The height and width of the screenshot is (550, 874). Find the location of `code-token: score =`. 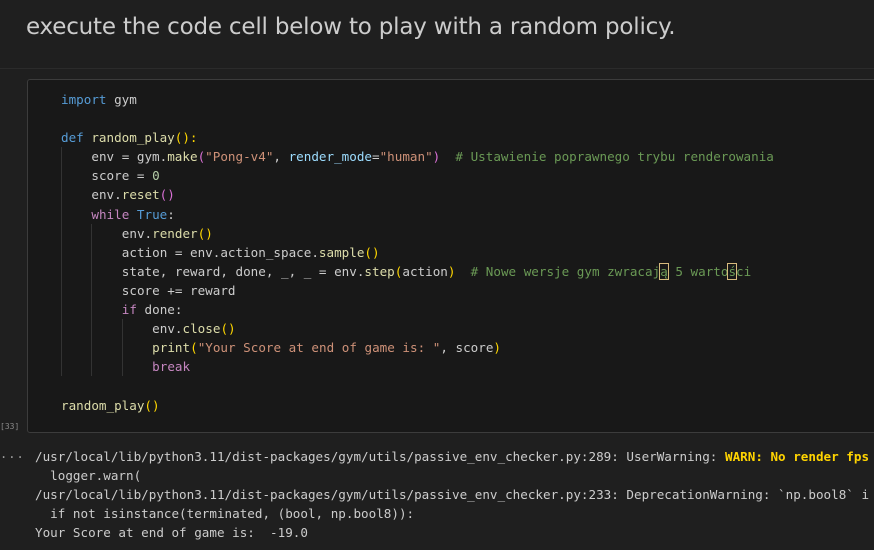

code-token: score = is located at coordinates (122, 176).